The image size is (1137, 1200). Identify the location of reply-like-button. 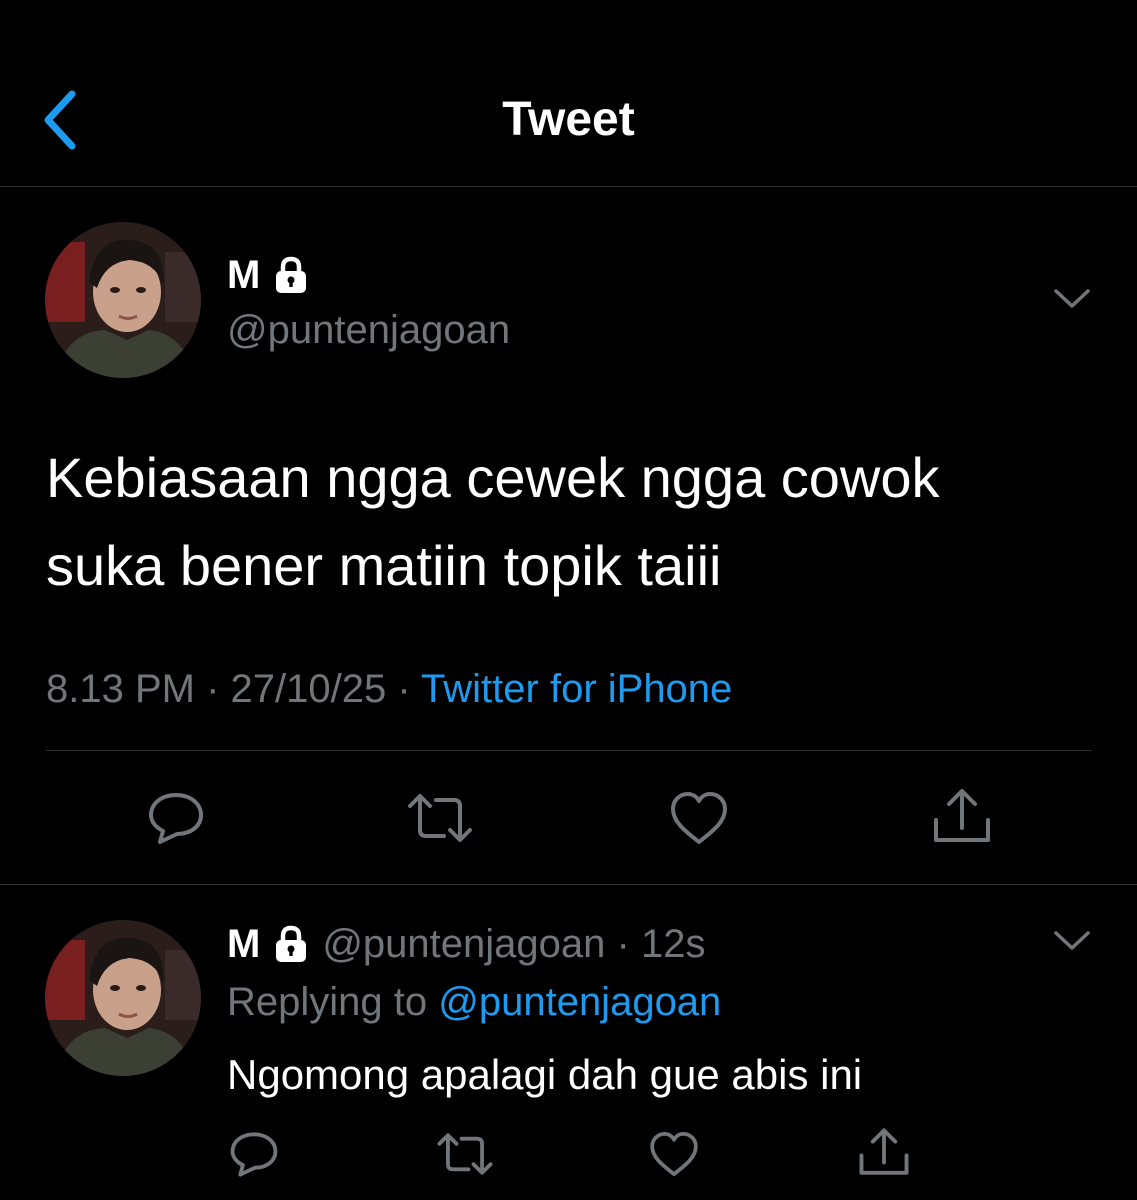
(674, 1156).